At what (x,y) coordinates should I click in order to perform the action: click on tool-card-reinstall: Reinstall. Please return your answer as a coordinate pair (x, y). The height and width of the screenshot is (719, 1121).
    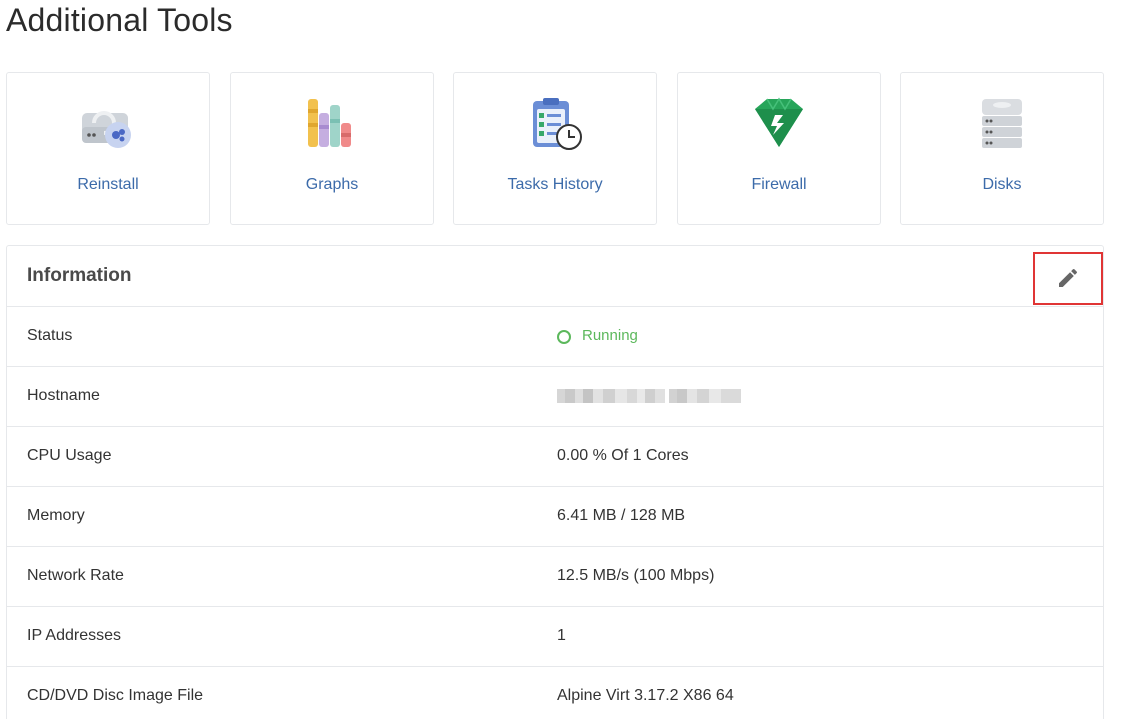
    Looking at the image, I should click on (108, 148).